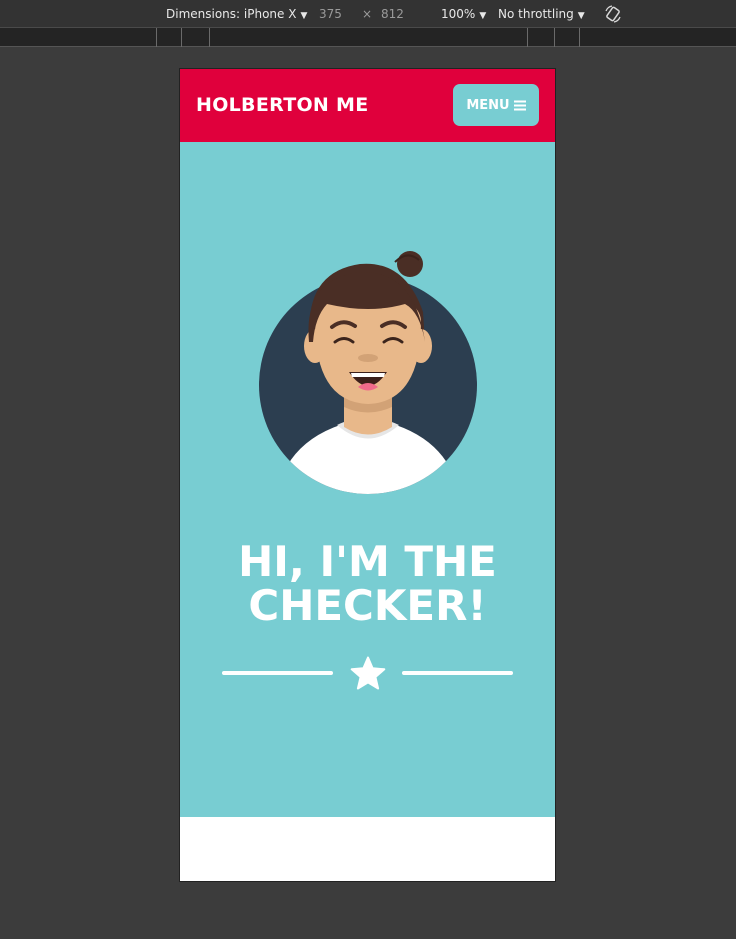 Image resolution: width=736 pixels, height=939 pixels. What do you see at coordinates (282, 105) in the screenshot?
I see `site-logo: HOLBERTON ME` at bounding box center [282, 105].